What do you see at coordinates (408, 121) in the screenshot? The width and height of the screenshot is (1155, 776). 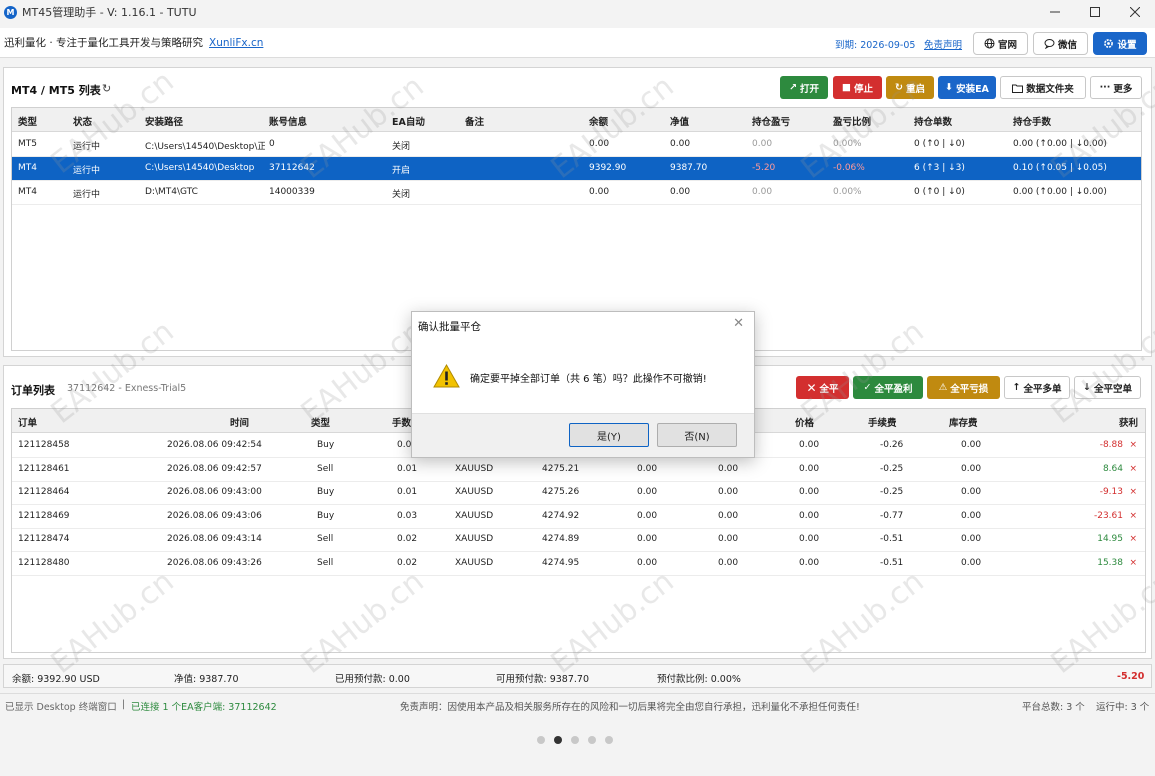 I see `col-ea: EA自动` at bounding box center [408, 121].